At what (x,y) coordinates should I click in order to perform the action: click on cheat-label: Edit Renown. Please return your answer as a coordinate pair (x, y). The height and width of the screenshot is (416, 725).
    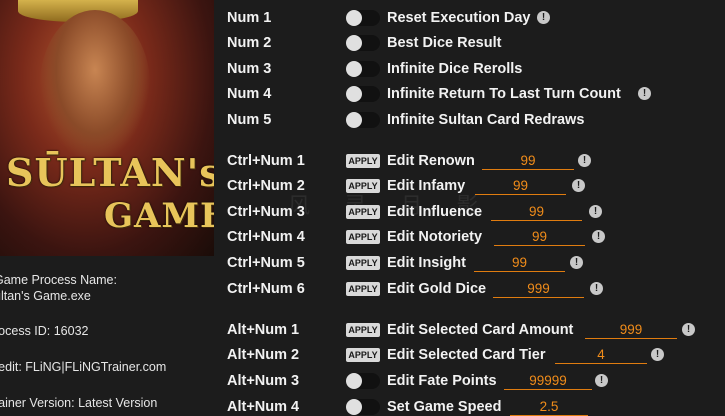
    Looking at the image, I should click on (431, 161).